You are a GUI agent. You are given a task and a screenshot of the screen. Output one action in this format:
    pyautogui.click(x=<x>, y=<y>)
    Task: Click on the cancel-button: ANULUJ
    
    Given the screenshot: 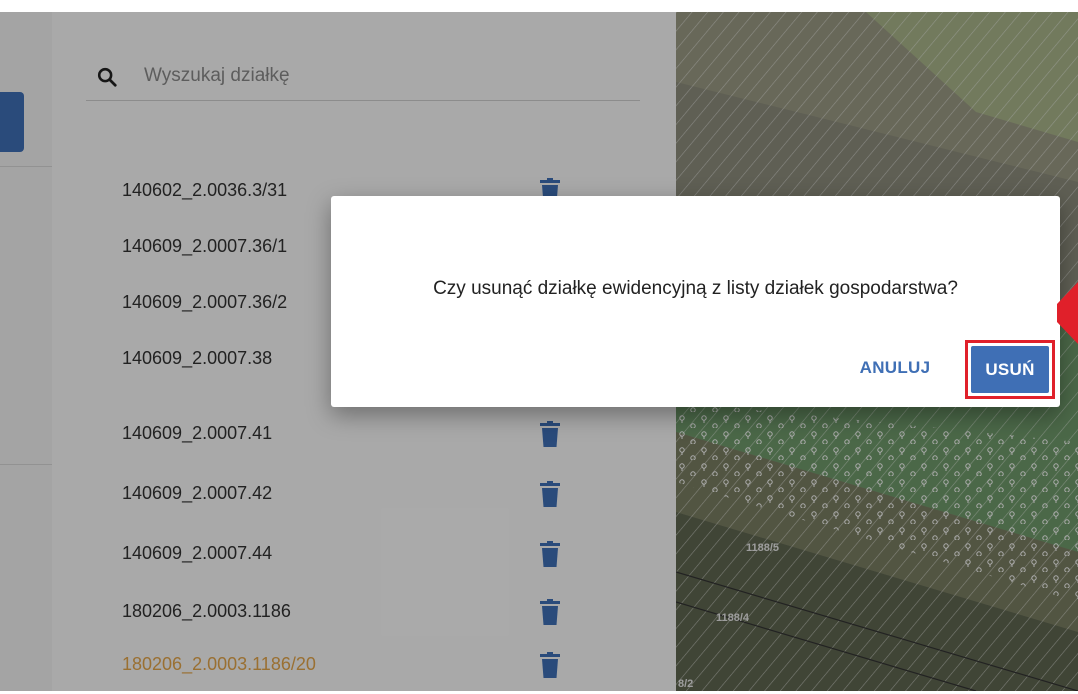 What is the action you would take?
    pyautogui.click(x=895, y=368)
    